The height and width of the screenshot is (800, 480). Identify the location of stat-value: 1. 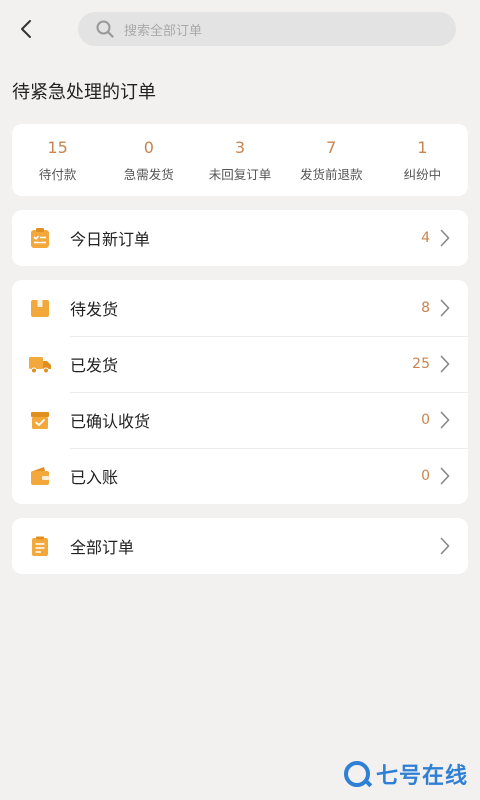
(422, 147).